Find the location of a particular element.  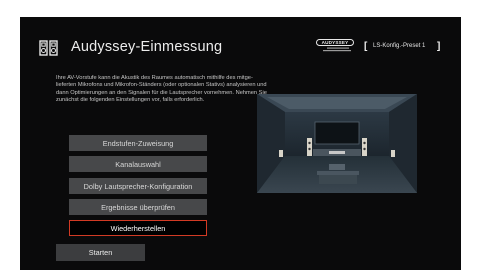

page-title: Audyssey-Einmessung is located at coordinates (147, 47).